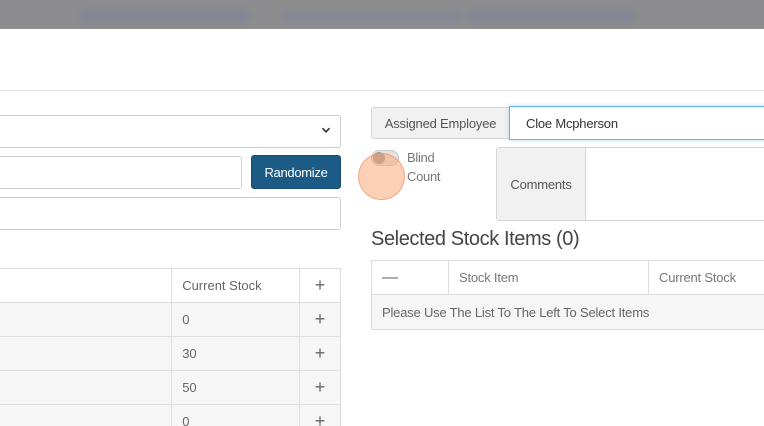 Image resolution: width=764 pixels, height=426 pixels. I want to click on blind-count-label: Blind Count, so click(424, 167).